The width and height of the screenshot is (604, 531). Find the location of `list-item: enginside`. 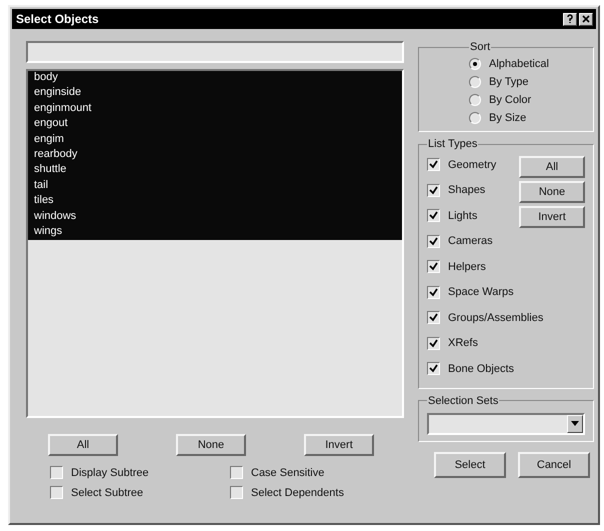

list-item: enginside is located at coordinates (215, 94).